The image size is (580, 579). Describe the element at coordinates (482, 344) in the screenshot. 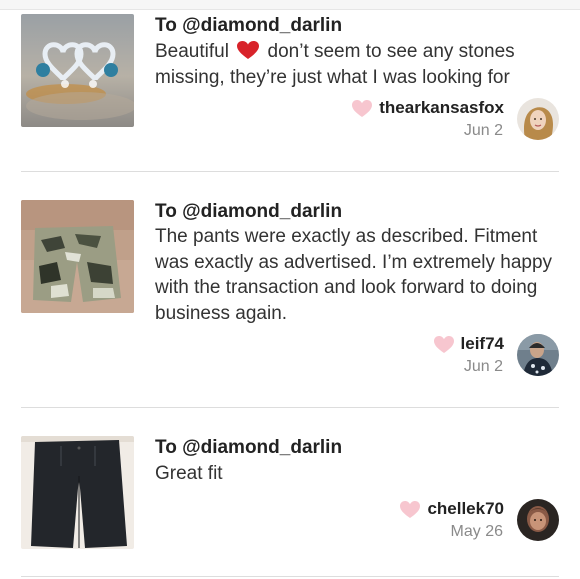

I see `author-username: leif74` at that location.